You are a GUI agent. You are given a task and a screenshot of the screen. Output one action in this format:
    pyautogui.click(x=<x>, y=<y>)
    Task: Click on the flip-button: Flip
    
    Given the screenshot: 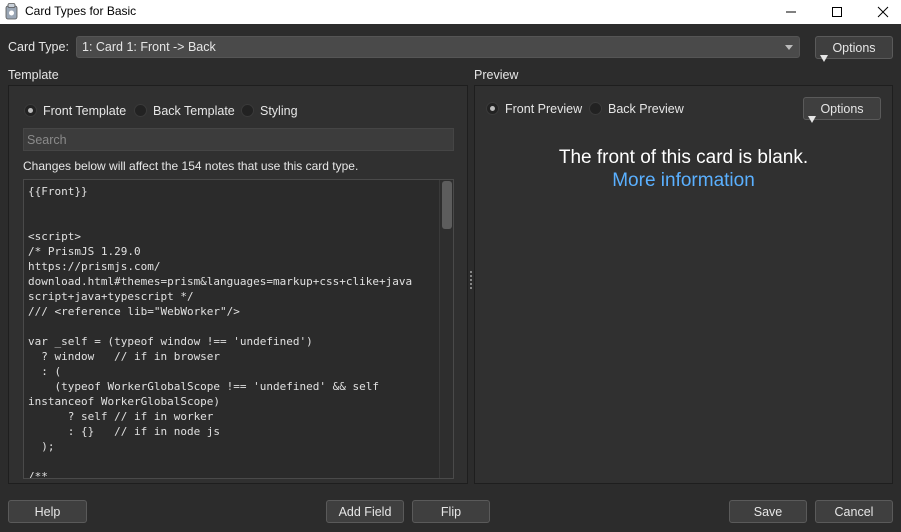 What is the action you would take?
    pyautogui.click(x=451, y=511)
    